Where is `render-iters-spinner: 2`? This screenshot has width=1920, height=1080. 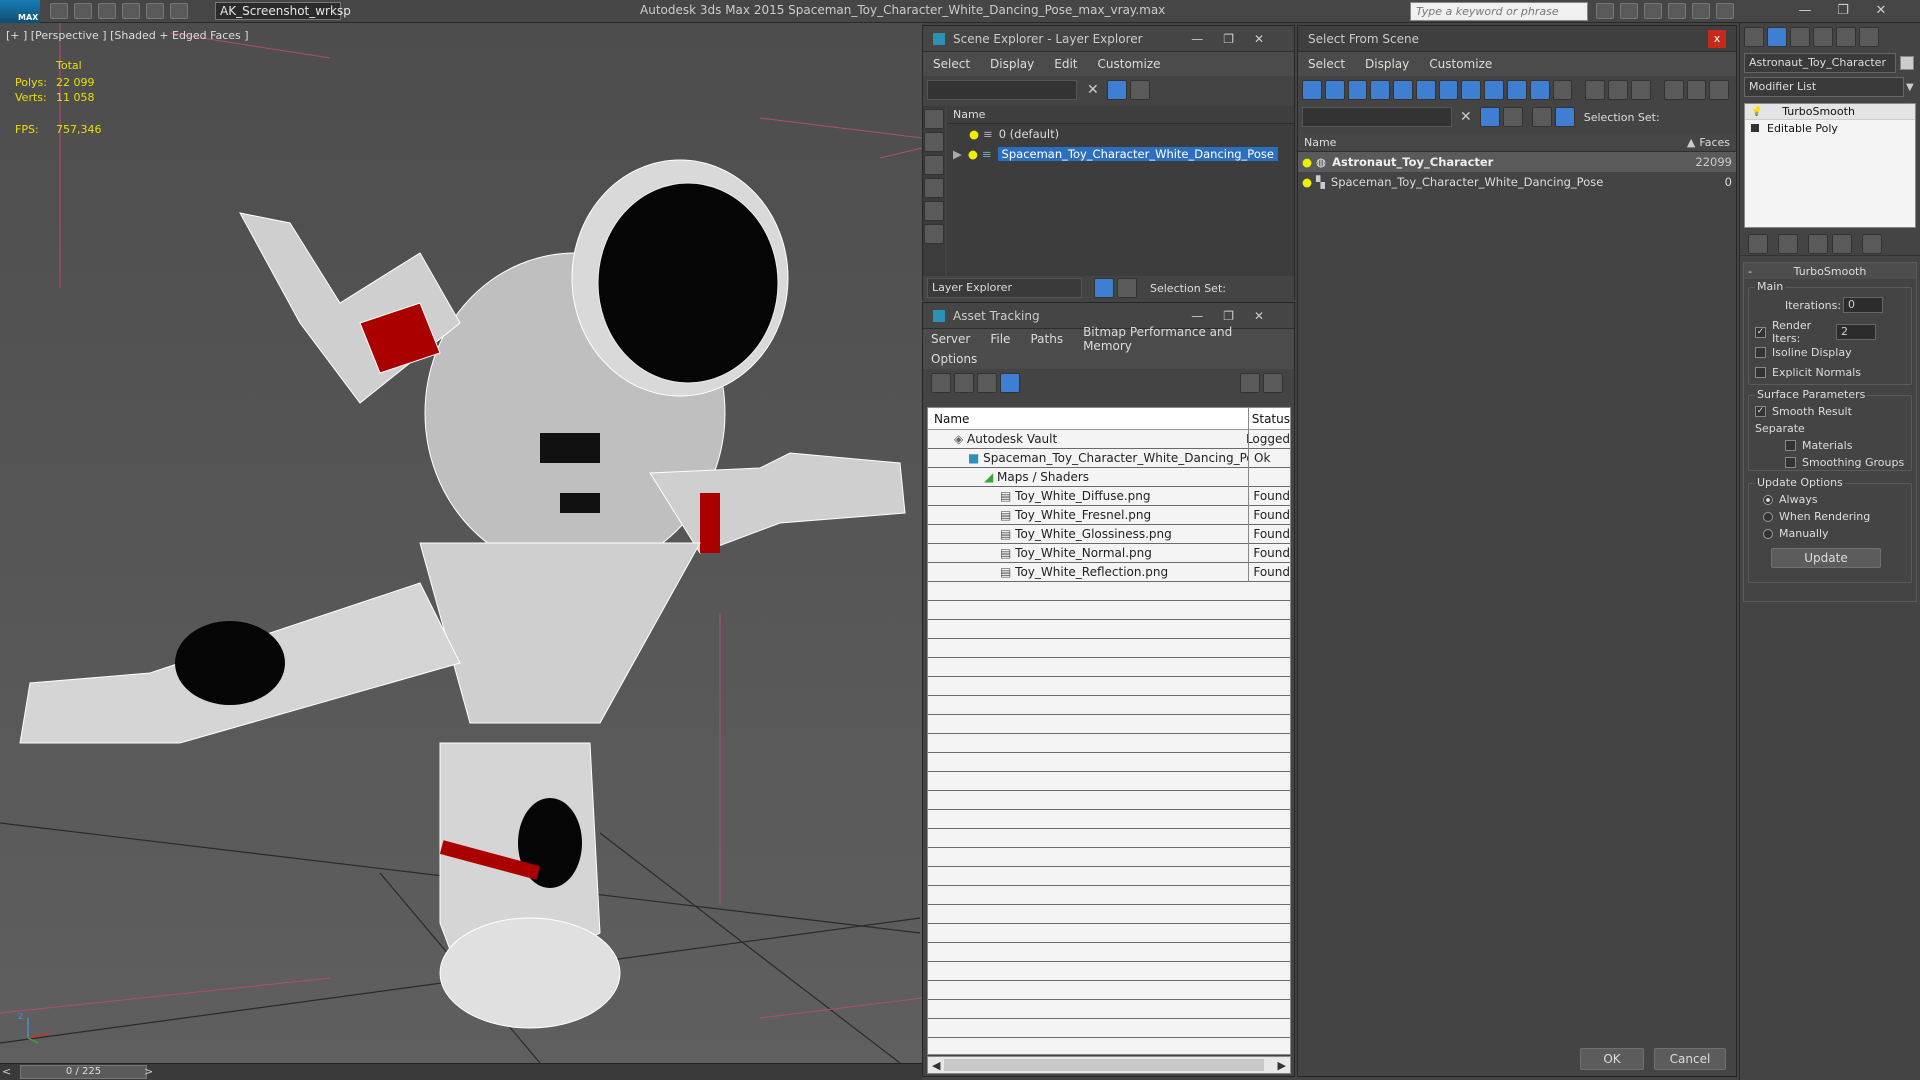 render-iters-spinner: 2 is located at coordinates (1856, 332).